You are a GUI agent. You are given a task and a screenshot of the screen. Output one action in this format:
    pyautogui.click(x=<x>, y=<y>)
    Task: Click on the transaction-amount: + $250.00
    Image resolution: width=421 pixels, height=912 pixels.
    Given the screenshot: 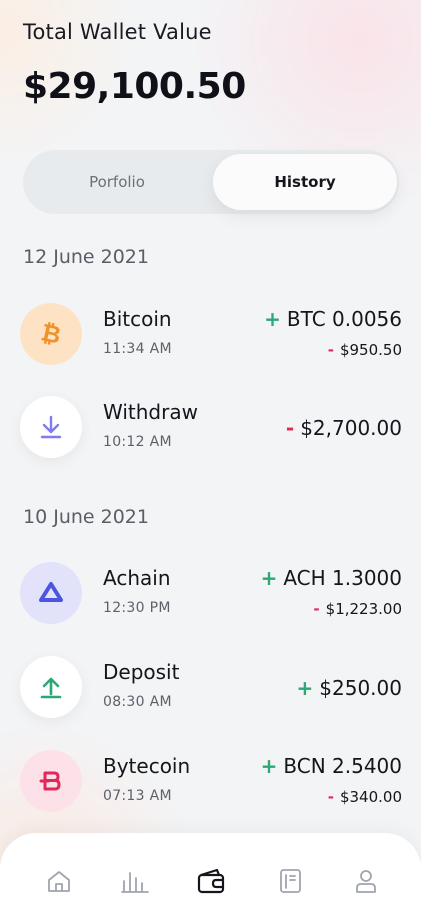 What is the action you would take?
    pyautogui.click(x=349, y=688)
    